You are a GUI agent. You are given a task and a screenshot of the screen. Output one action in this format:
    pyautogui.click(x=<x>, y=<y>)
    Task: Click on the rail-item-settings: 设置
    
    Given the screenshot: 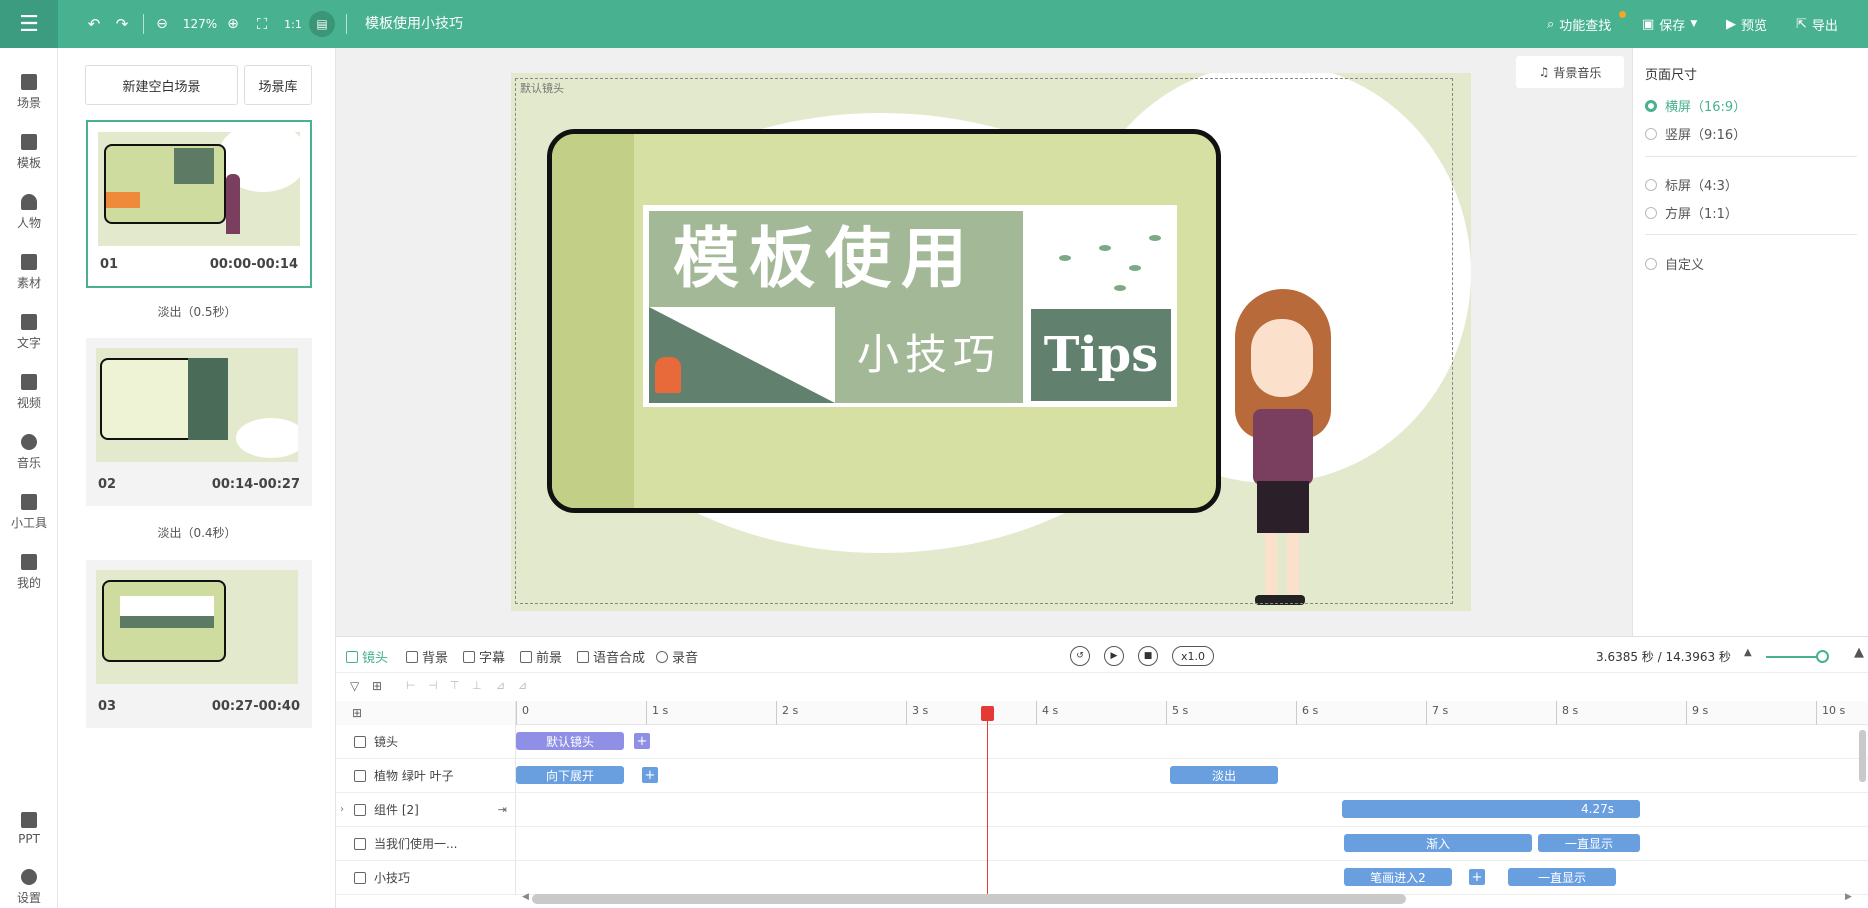 What is the action you would take?
    pyautogui.click(x=29, y=884)
    